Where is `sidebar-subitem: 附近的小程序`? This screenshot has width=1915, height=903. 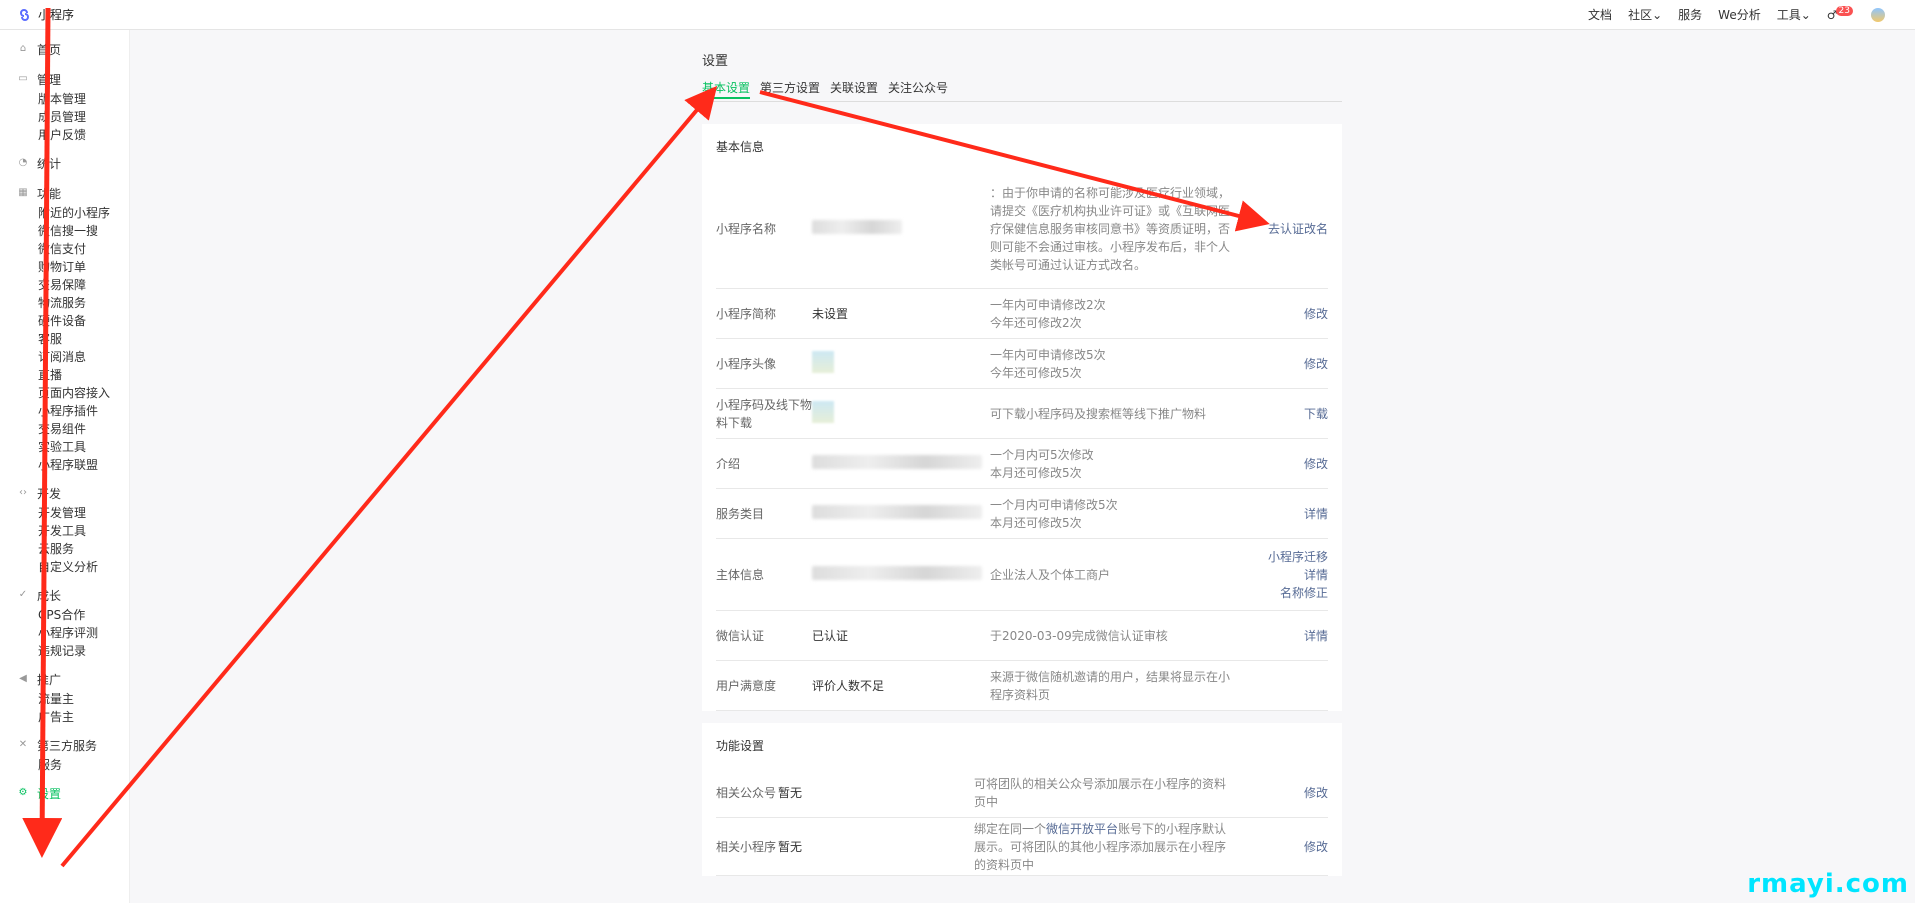
sidebar-subitem: 附近的小程序 is located at coordinates (64, 213).